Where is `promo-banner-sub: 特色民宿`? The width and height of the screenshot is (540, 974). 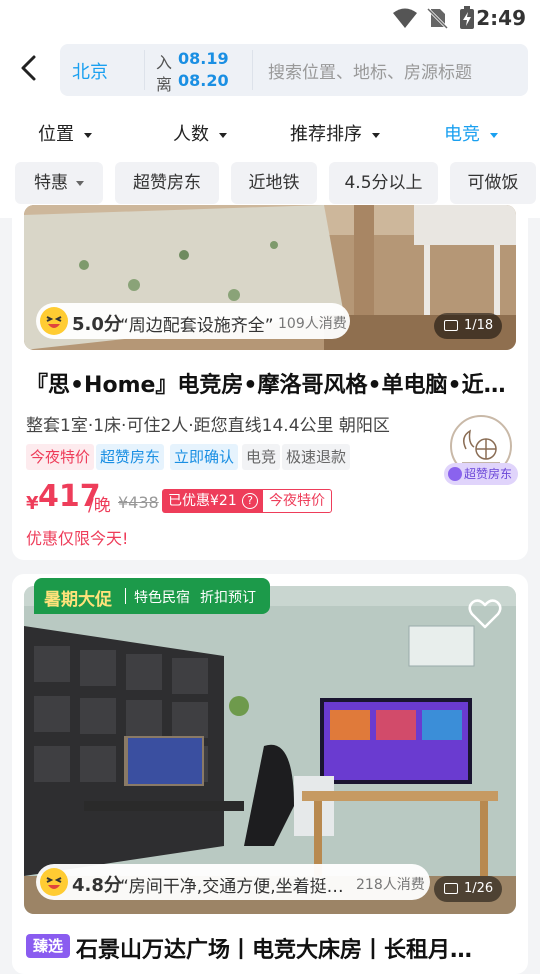
promo-banner-sub: 特色民宿 is located at coordinates (162, 598).